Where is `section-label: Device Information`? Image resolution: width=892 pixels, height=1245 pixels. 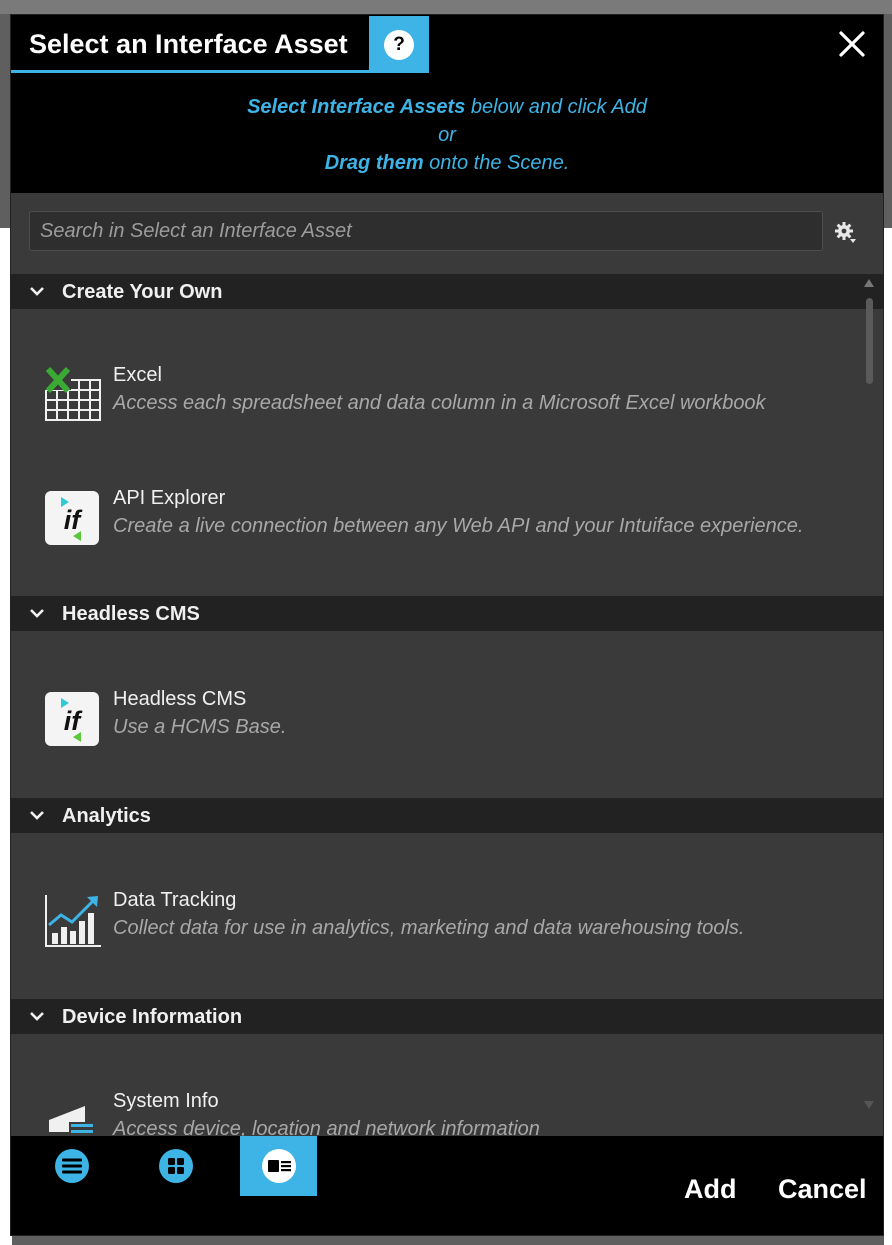 section-label: Device Information is located at coordinates (152, 1017).